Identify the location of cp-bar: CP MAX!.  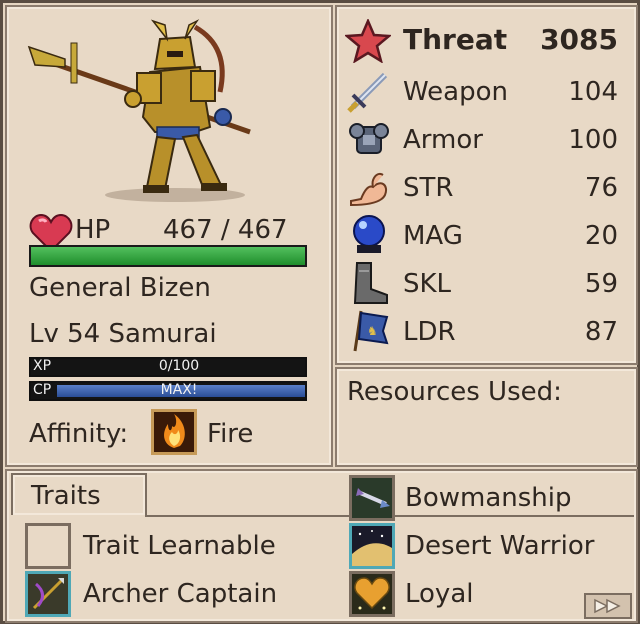
(168, 391).